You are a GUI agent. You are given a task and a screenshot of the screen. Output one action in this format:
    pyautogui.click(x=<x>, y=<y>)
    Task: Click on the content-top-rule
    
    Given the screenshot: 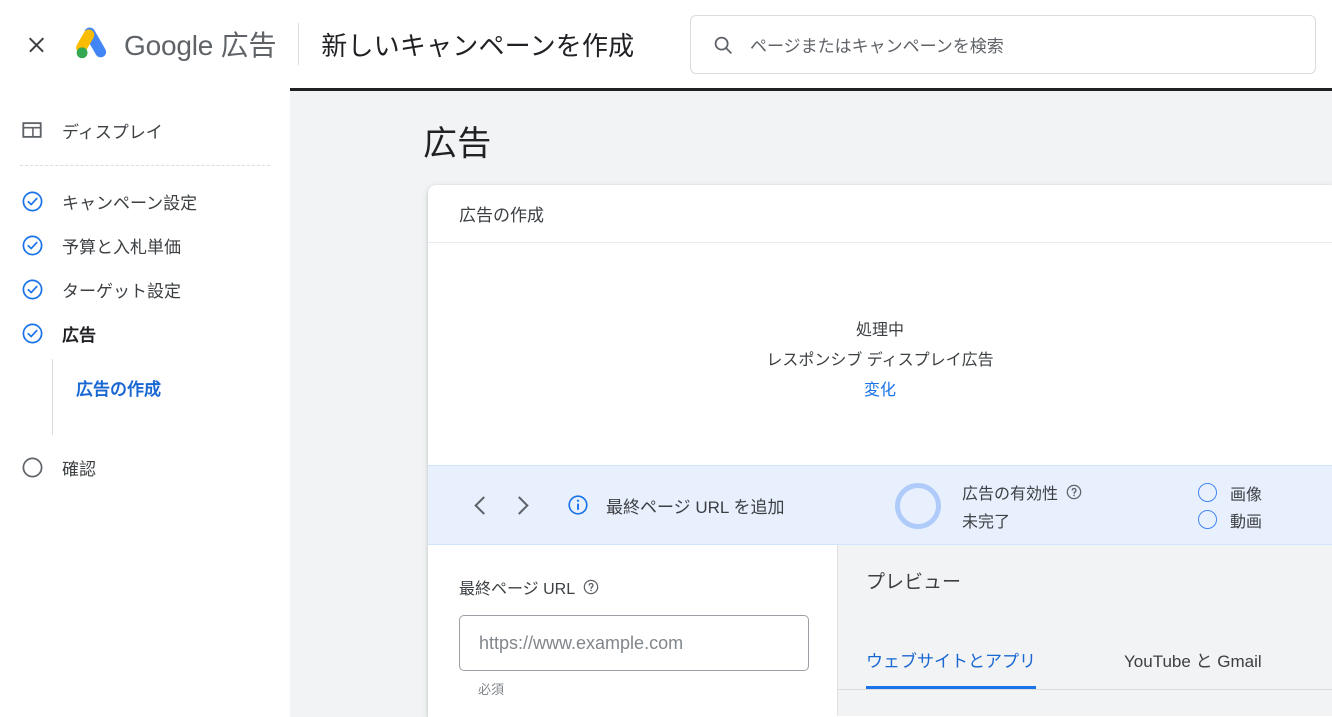 What is the action you would take?
    pyautogui.click(x=811, y=89)
    